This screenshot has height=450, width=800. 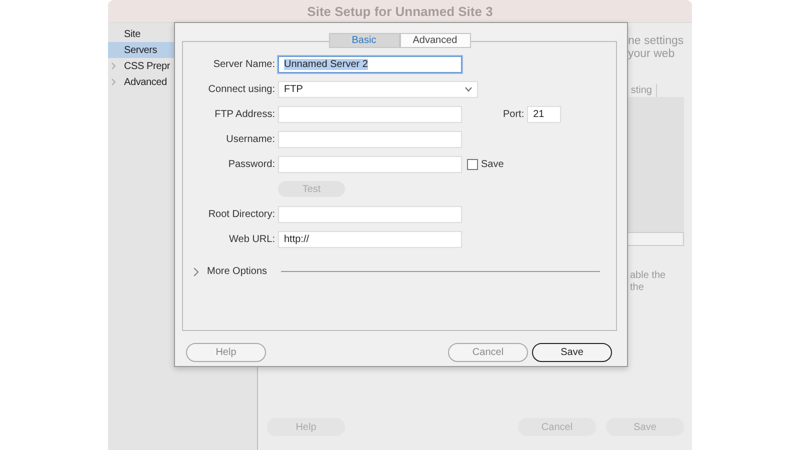 I want to click on field-label: Password:, so click(x=251, y=164).